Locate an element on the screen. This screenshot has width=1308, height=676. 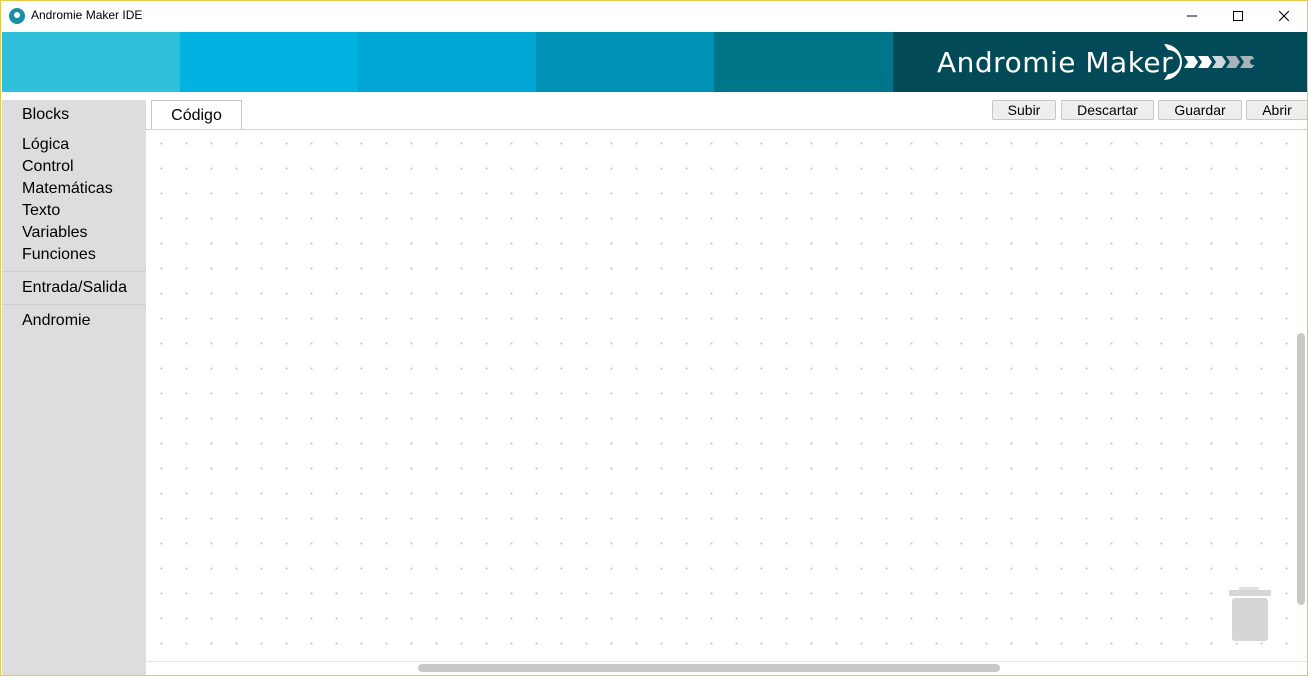
app-icon is located at coordinates (17, 16).